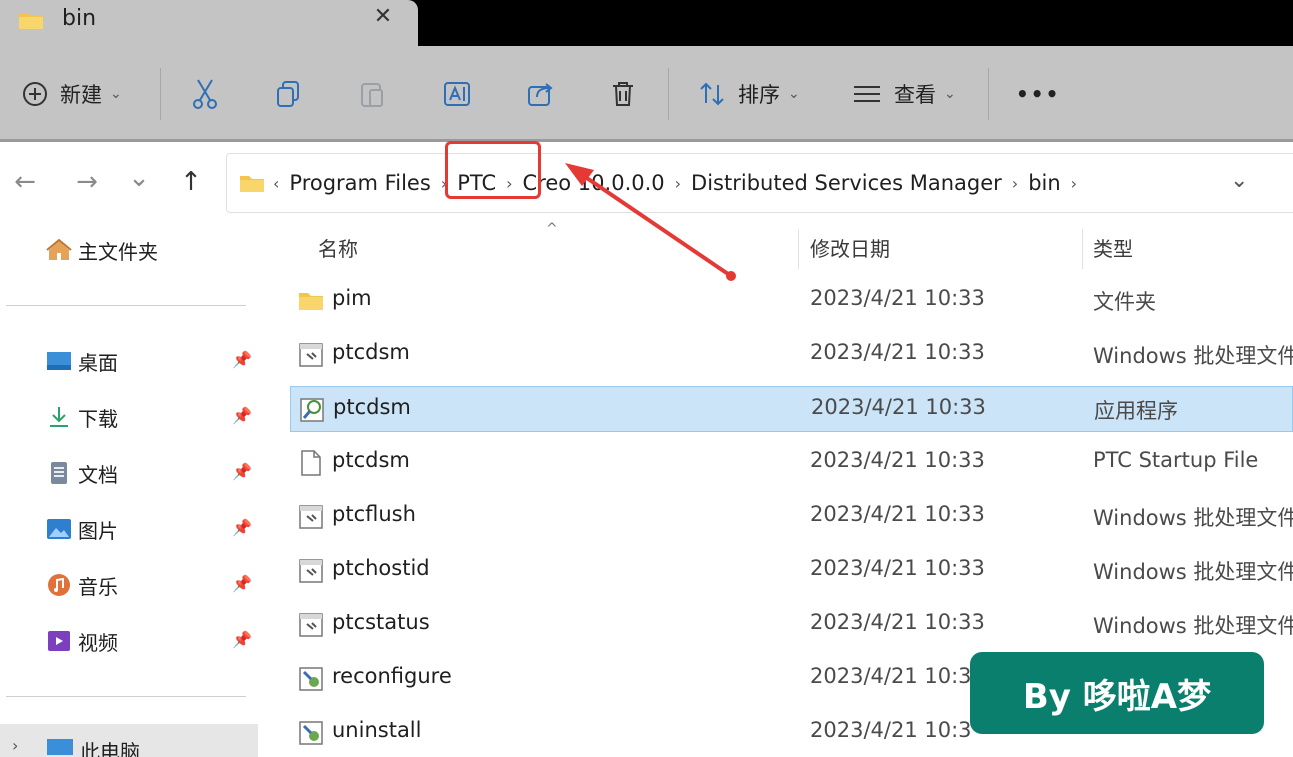 The width and height of the screenshot is (1293, 757). What do you see at coordinates (791, 409) in the screenshot?
I see `table-row-selected: ptcdsm 2023/4/21 10:33 应用程序` at bounding box center [791, 409].